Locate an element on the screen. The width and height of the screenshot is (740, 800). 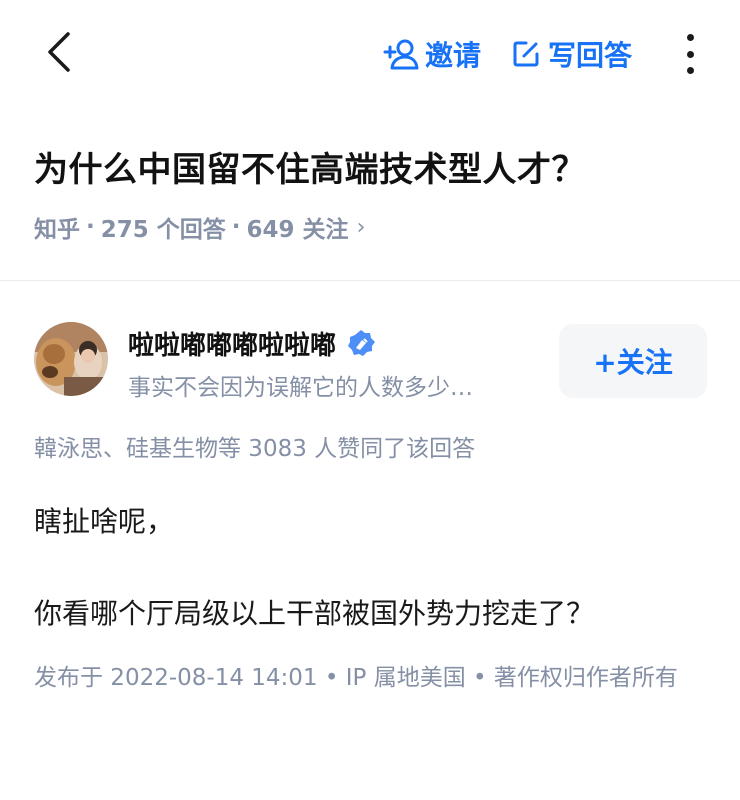
back-button is located at coordinates (60, 52).